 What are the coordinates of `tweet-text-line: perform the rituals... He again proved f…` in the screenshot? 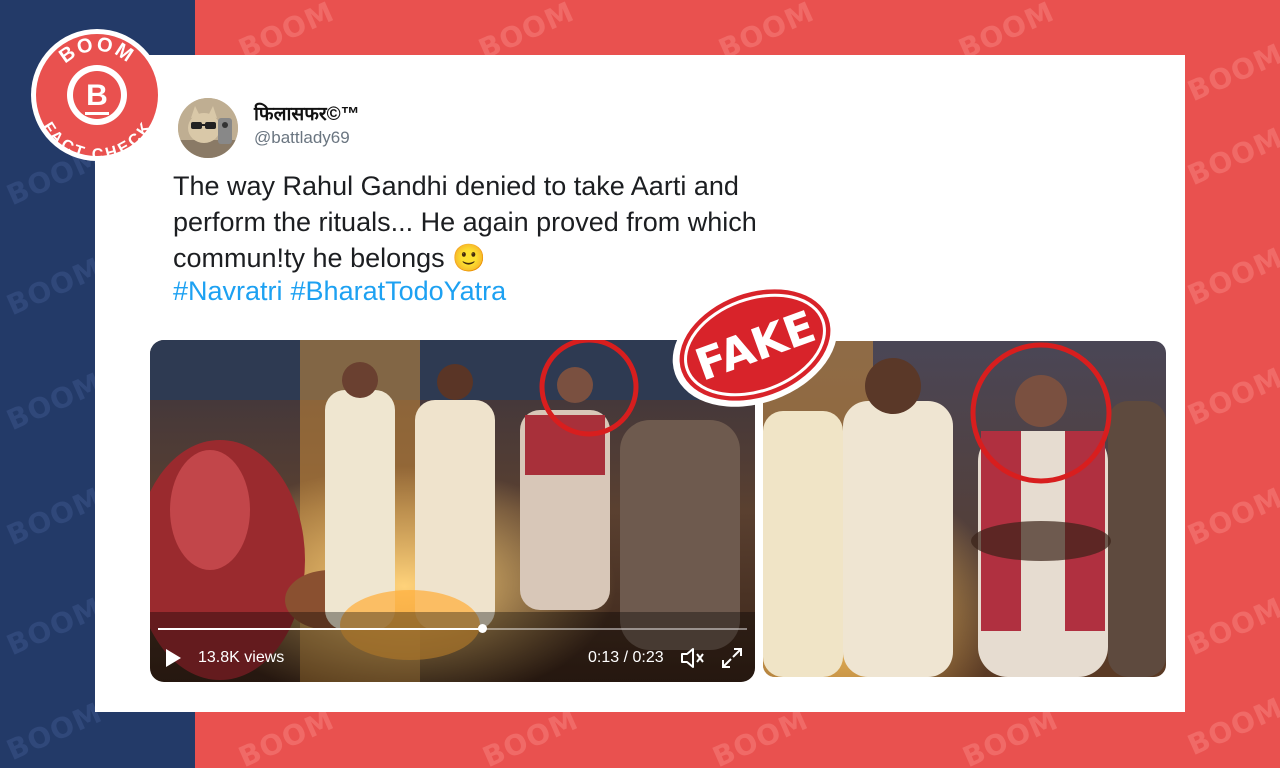 It's located at (465, 222).